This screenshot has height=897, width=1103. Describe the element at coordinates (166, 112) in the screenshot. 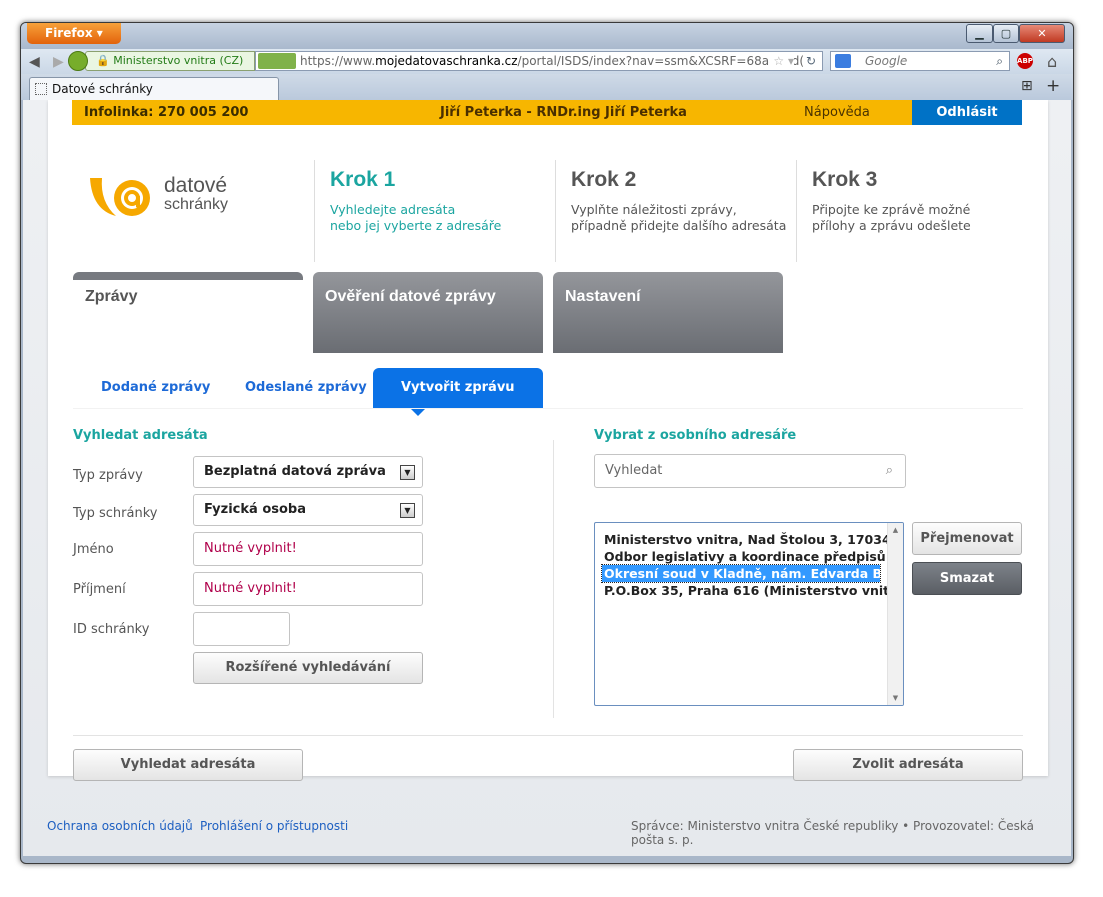

I see `hotline: Infolinka: 270 005 200` at that location.